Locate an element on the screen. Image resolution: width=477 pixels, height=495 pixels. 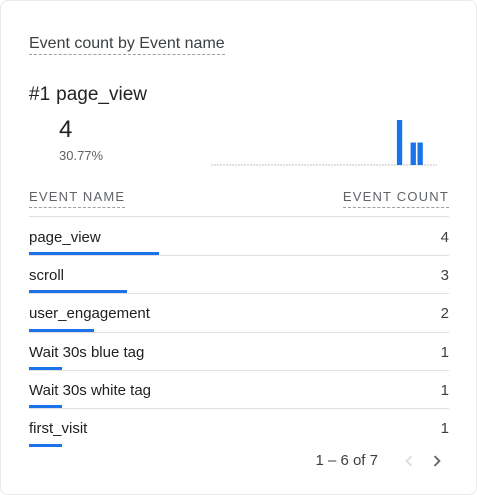
table-row: scroll 3 is located at coordinates (239, 275).